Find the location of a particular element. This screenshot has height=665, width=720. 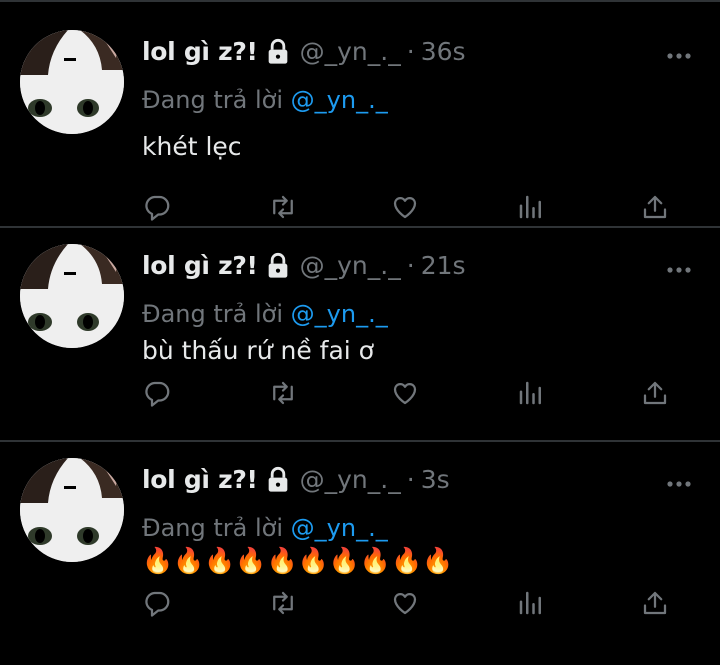

tweet-text: 🔥🔥🔥🔥🔥🔥🔥🔥🔥🔥 is located at coordinates (298, 560).